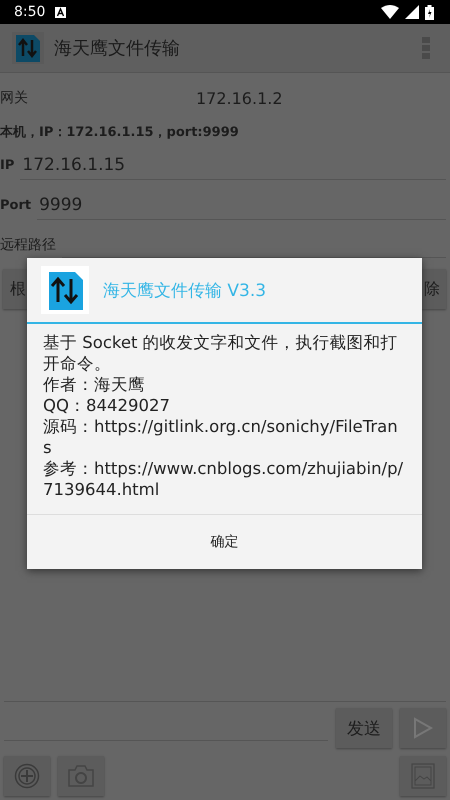  What do you see at coordinates (94, 384) in the screenshot?
I see `dialog-text: 作者：海天鹰` at bounding box center [94, 384].